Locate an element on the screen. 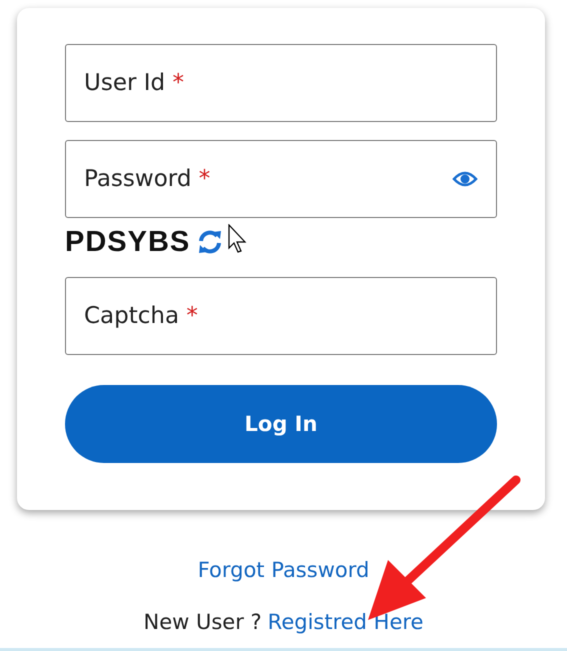  forgot-password-link: Forgot Password is located at coordinates (284, 570).